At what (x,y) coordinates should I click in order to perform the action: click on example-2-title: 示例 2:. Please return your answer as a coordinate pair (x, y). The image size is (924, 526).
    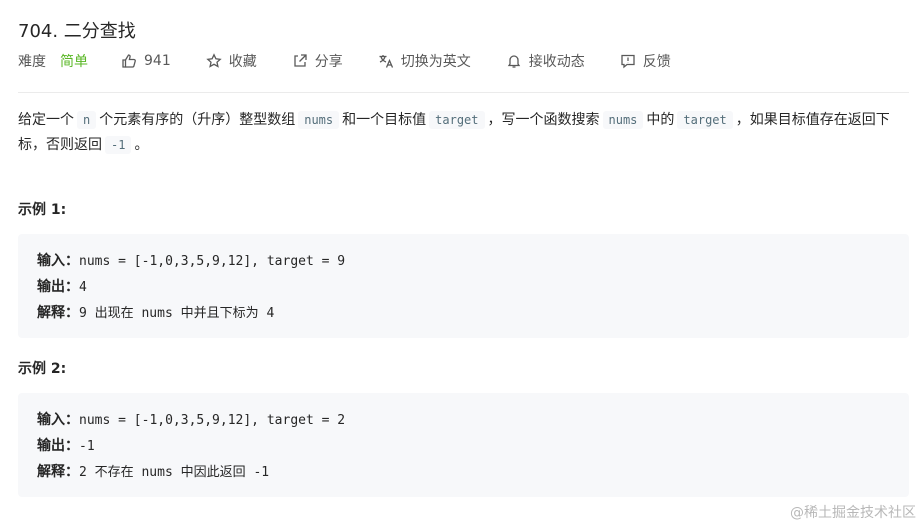
    Looking at the image, I should click on (42, 369).